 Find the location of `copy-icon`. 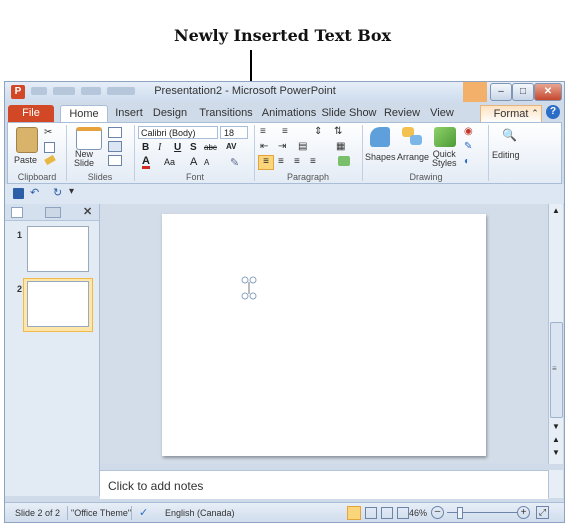

copy-icon is located at coordinates (49, 147).